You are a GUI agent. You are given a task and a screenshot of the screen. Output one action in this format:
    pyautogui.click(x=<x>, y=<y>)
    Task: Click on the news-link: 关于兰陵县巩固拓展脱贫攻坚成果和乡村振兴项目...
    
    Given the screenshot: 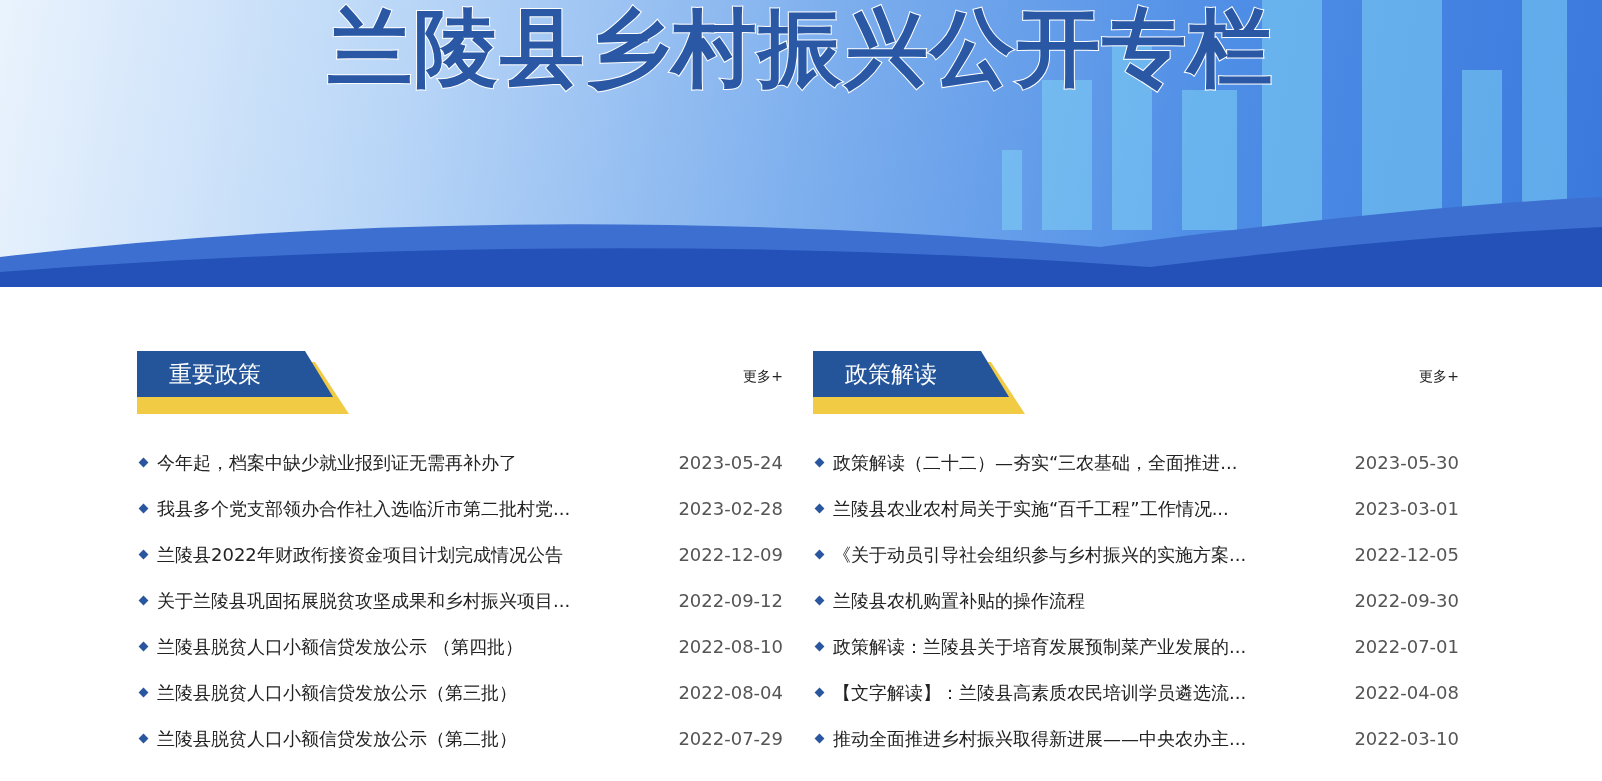 What is the action you would take?
    pyautogui.click(x=418, y=600)
    